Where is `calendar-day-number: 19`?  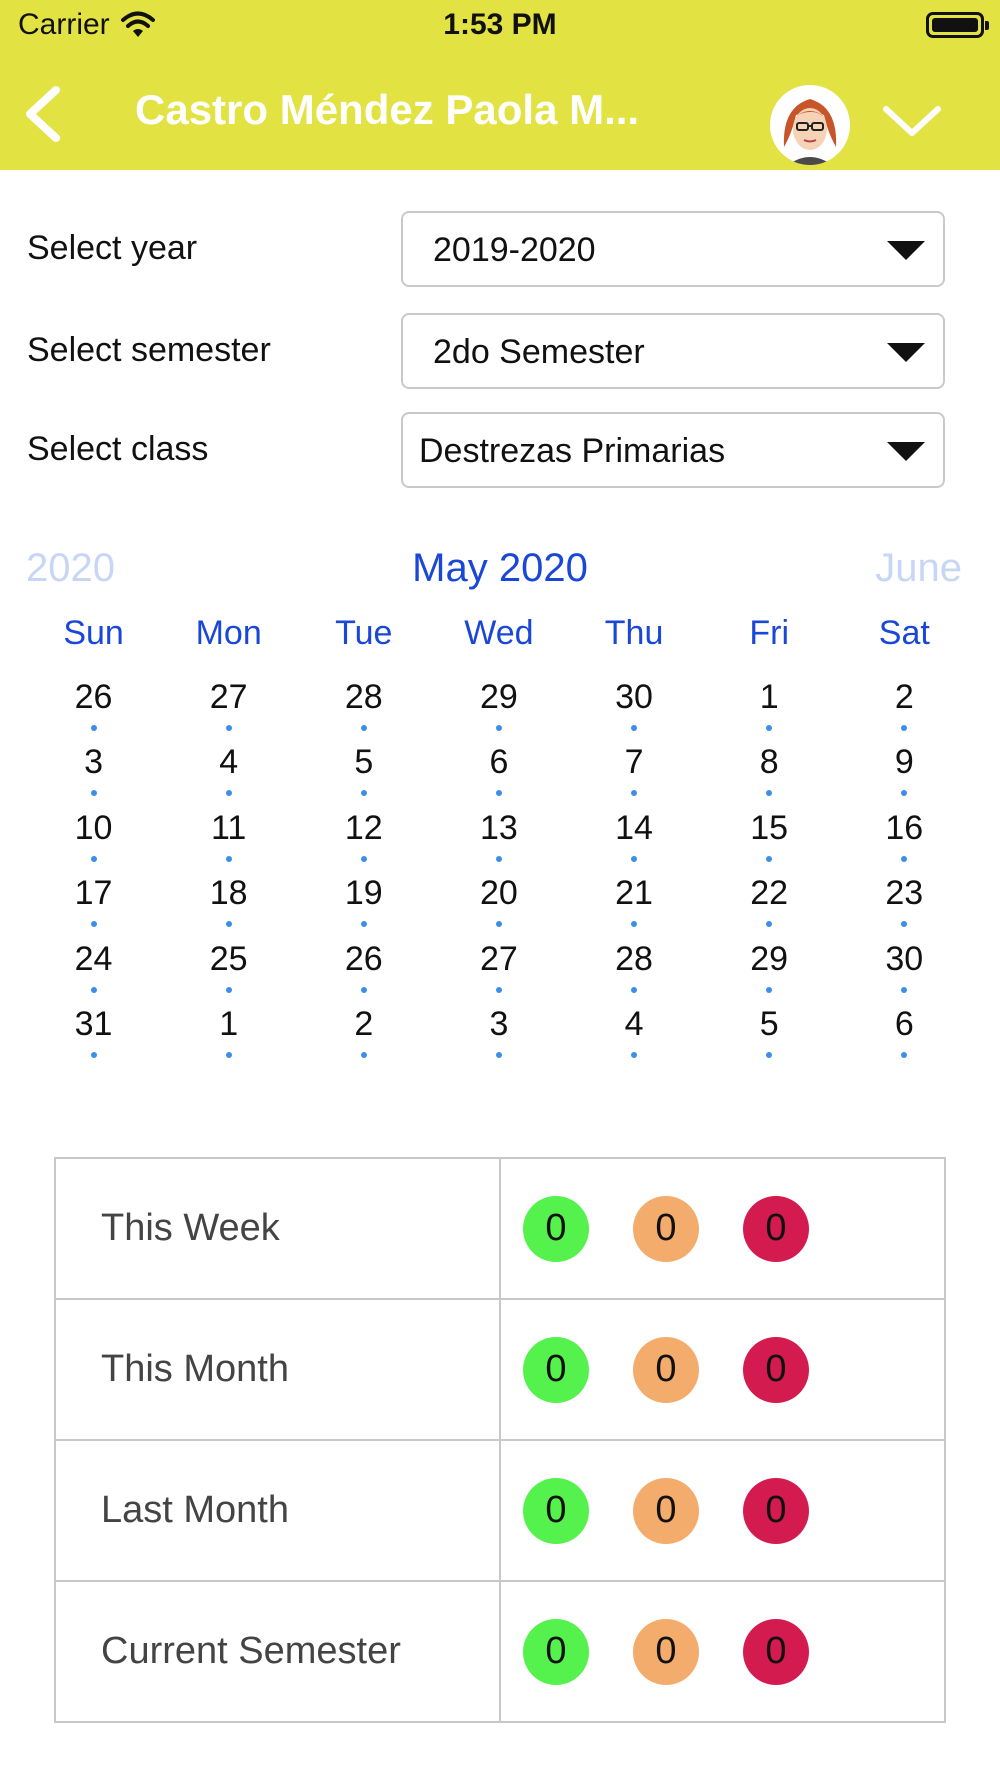 calendar-day-number: 19 is located at coordinates (363, 893).